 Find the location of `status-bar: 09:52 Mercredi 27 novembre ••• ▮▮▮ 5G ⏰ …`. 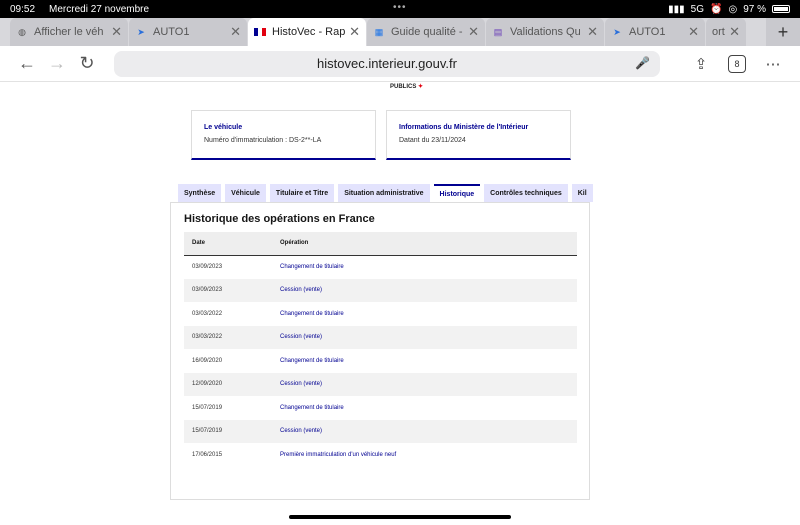

status-bar: 09:52 Mercredi 27 novembre ••• ▮▮▮ 5G ⏰ … is located at coordinates (400, 9).